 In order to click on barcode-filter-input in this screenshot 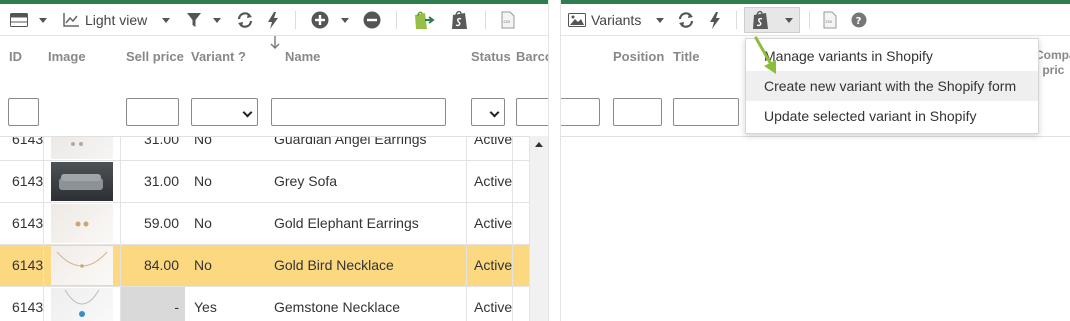, I will do `click(532, 112)`.